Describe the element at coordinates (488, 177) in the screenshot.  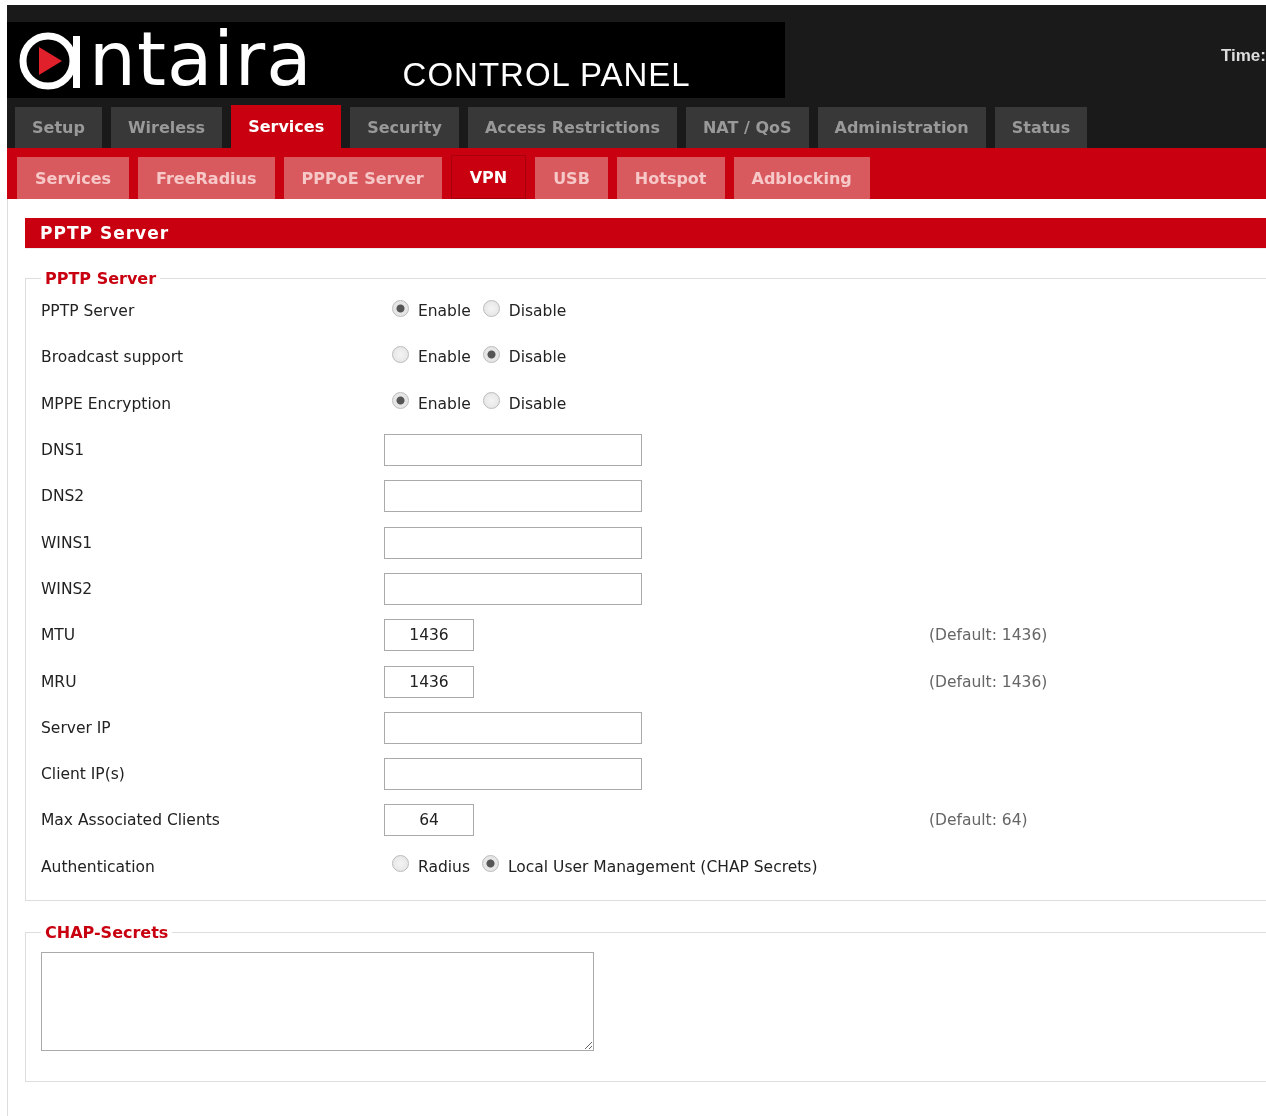
I see `sub-tab: VPN` at that location.